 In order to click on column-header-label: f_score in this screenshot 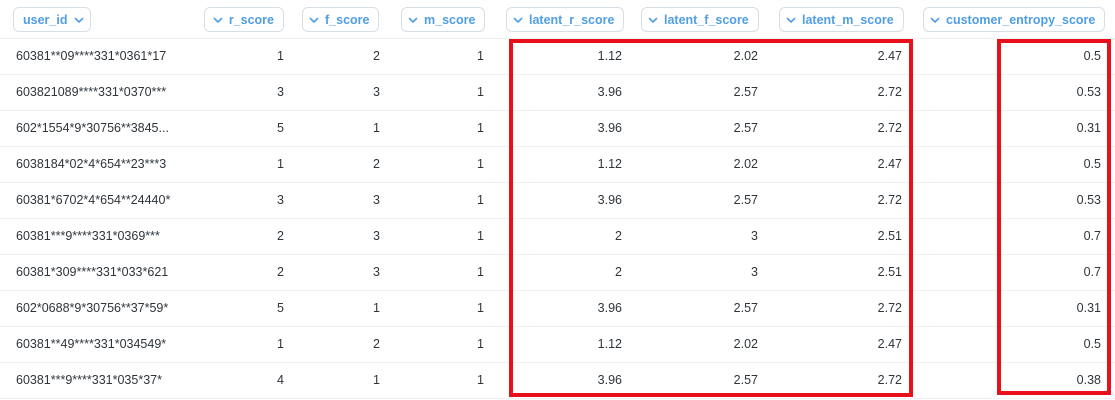, I will do `click(347, 19)`.